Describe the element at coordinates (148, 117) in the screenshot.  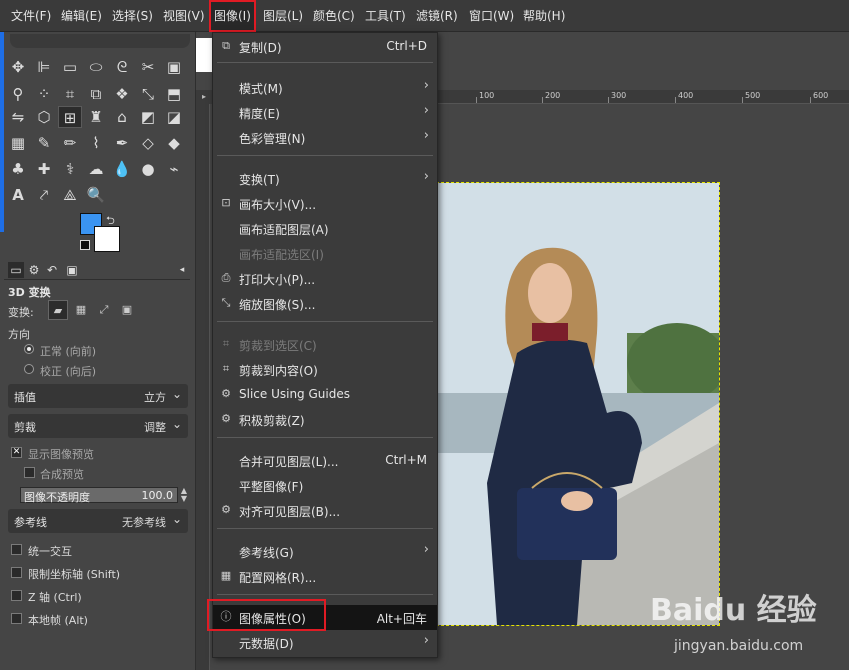
I see `bucket-fill-icon: ◩` at that location.